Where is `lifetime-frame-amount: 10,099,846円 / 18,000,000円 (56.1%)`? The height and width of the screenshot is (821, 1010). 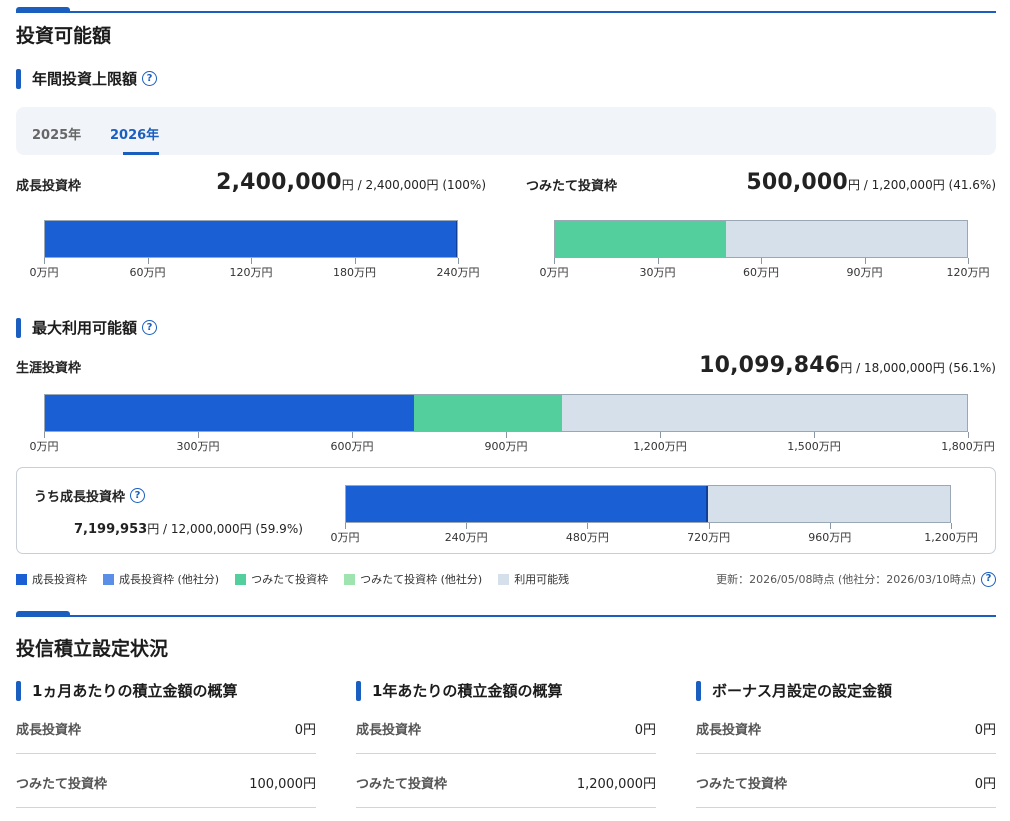 lifetime-frame-amount: 10,099,846円 / 18,000,000円 (56.1%) is located at coordinates (847, 365).